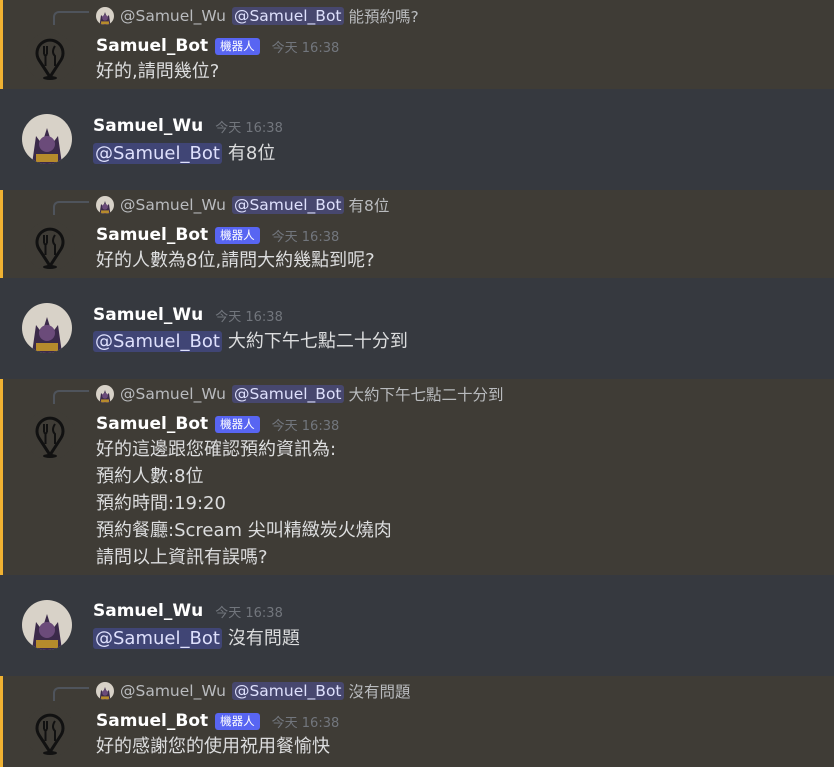 The height and width of the screenshot is (767, 834). What do you see at coordinates (251, 153) in the screenshot?
I see `message-text: 有8位` at bounding box center [251, 153].